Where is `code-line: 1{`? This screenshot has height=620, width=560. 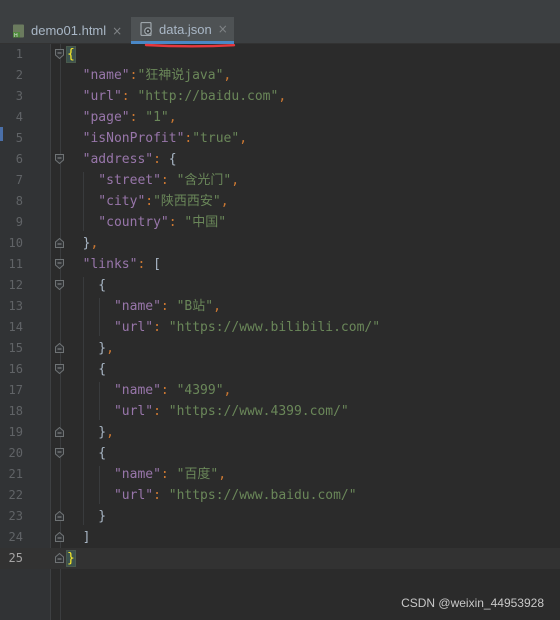
code-line: 1{ is located at coordinates (280, 54).